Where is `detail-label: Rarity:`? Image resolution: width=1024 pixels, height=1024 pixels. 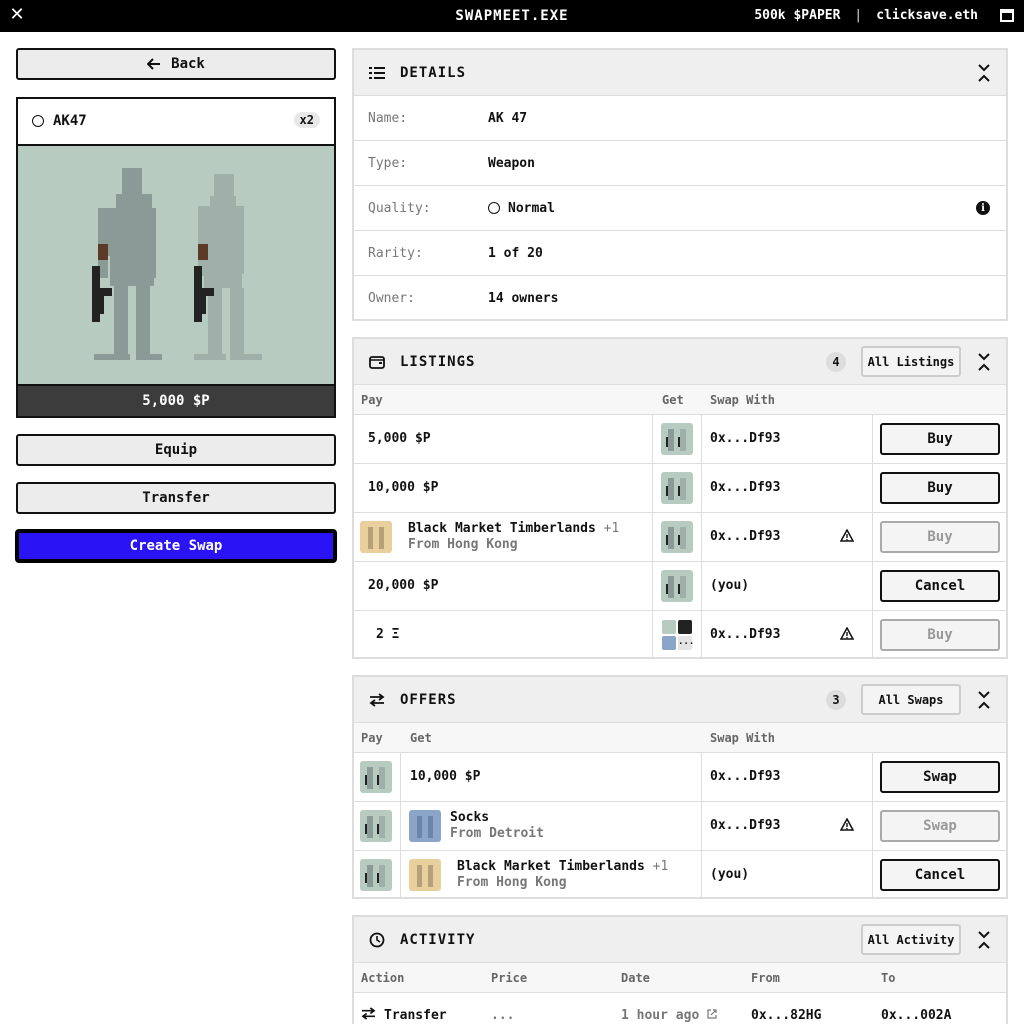
detail-label: Rarity: is located at coordinates (395, 253).